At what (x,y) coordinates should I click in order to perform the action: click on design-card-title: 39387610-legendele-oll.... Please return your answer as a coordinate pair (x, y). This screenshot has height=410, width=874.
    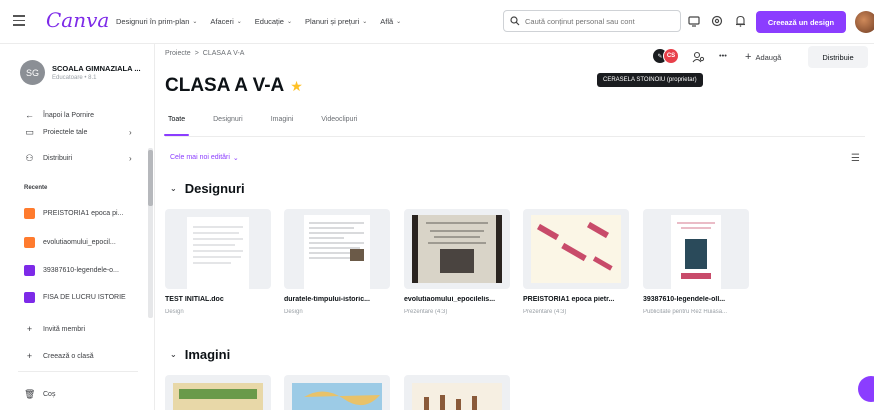
    Looking at the image, I should click on (697, 299).